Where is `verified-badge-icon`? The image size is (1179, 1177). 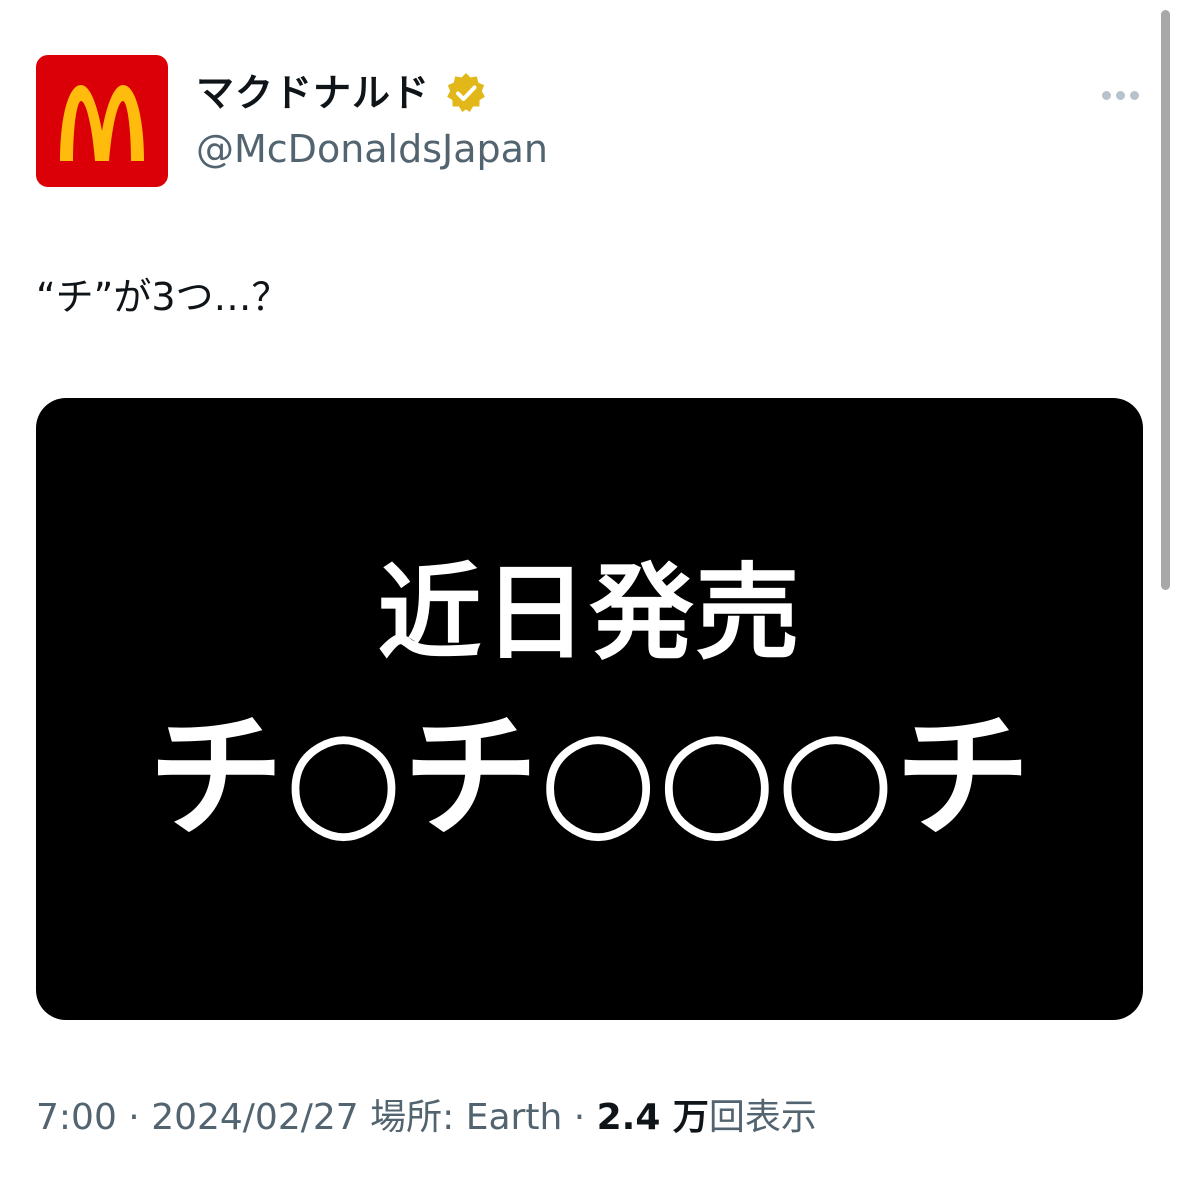
verified-badge-icon is located at coordinates (466, 93).